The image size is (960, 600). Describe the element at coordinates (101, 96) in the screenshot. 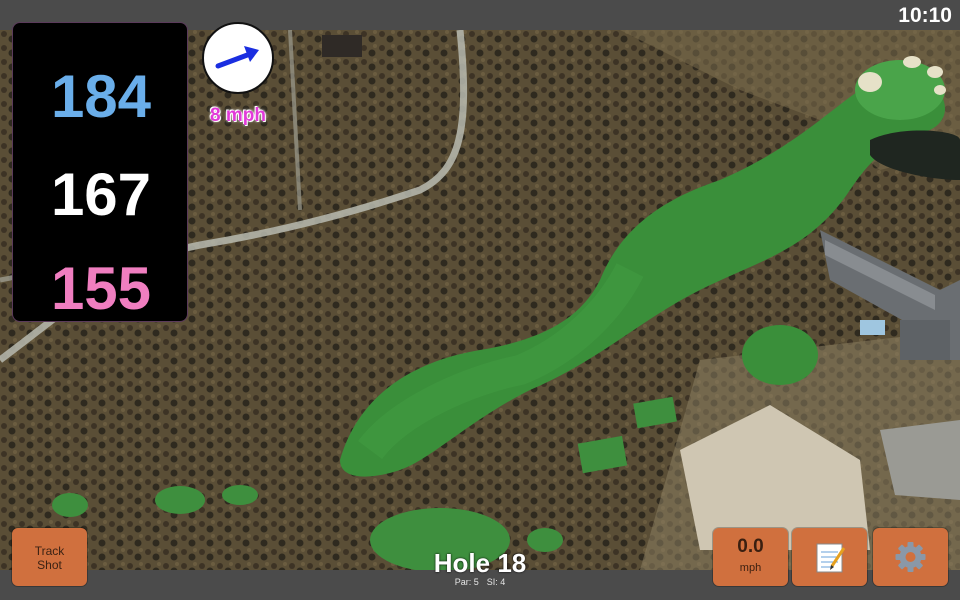

I see `back-distance: 184` at that location.